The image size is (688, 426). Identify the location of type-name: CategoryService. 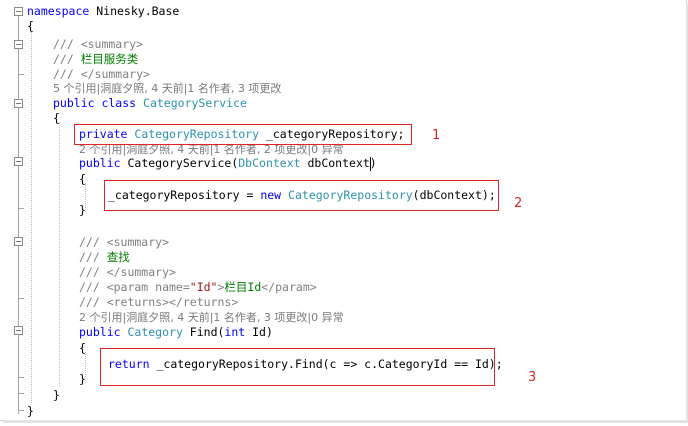
(195, 103).